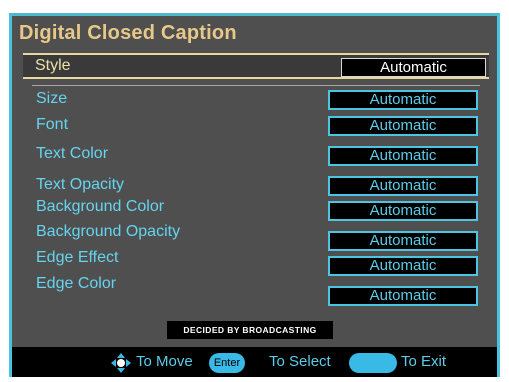  Describe the element at coordinates (256, 66) in the screenshot. I see `style-row: Style Automatic` at that location.